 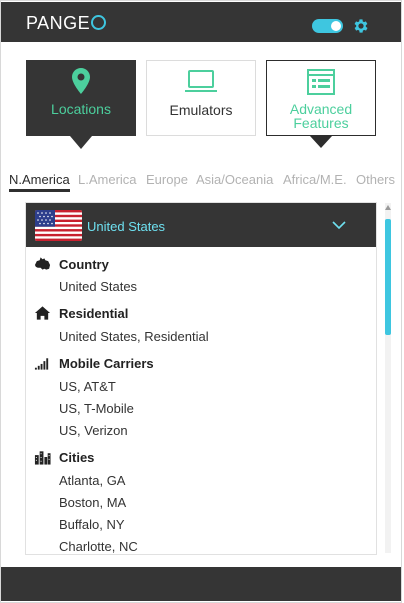 I want to click on bottom-bar, so click(x=201, y=584).